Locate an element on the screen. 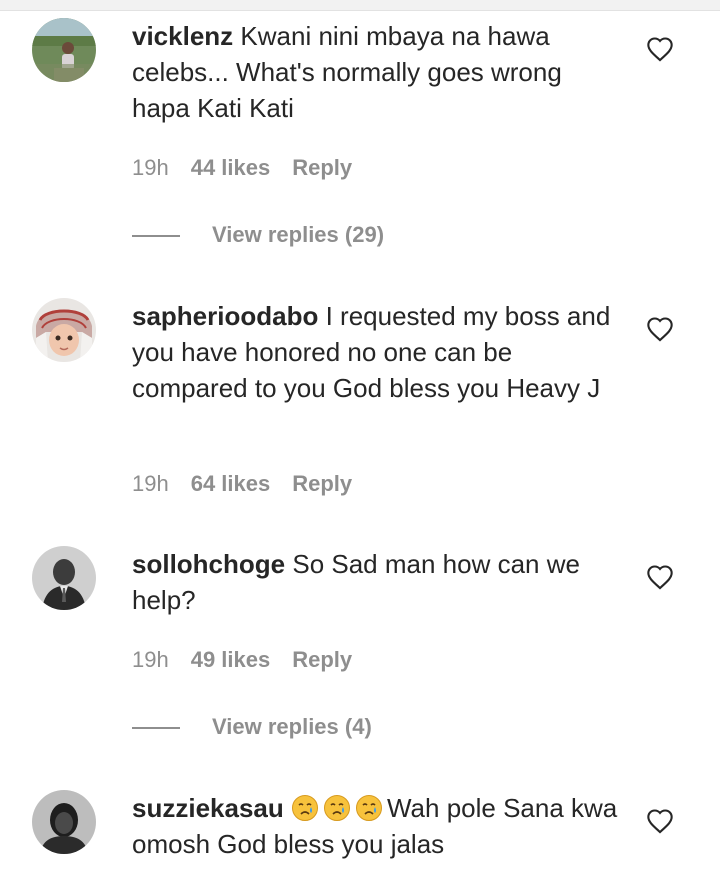  top-edge-strip is located at coordinates (360, 5).